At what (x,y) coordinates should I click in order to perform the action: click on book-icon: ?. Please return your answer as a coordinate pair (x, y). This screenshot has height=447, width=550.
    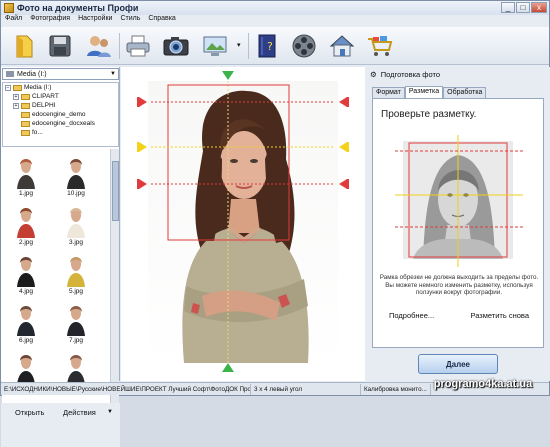
    Looking at the image, I should click on (267, 46).